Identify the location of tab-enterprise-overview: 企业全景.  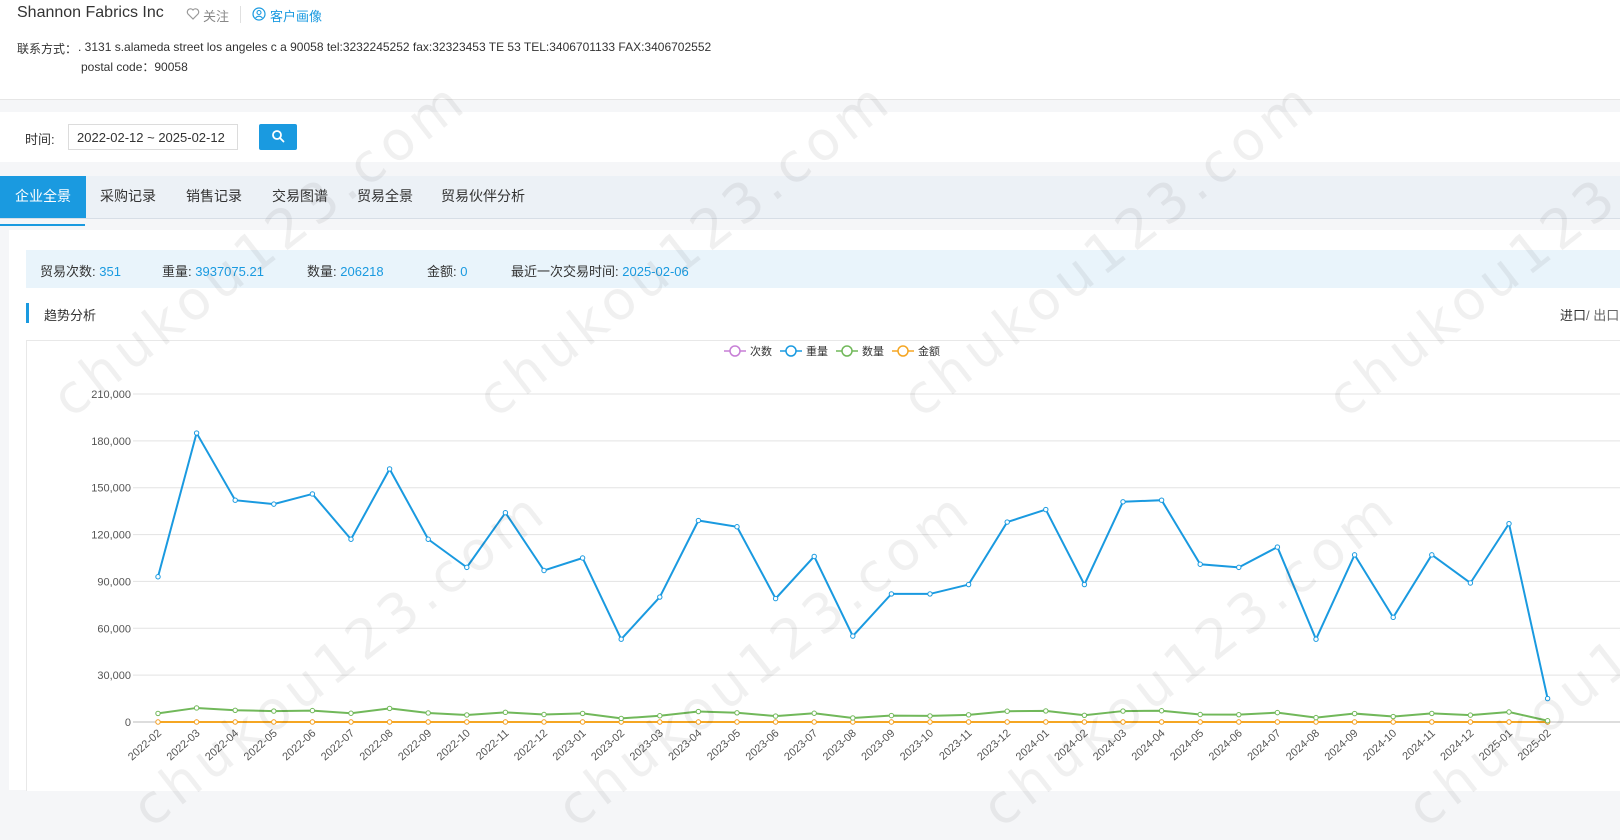
(43, 197).